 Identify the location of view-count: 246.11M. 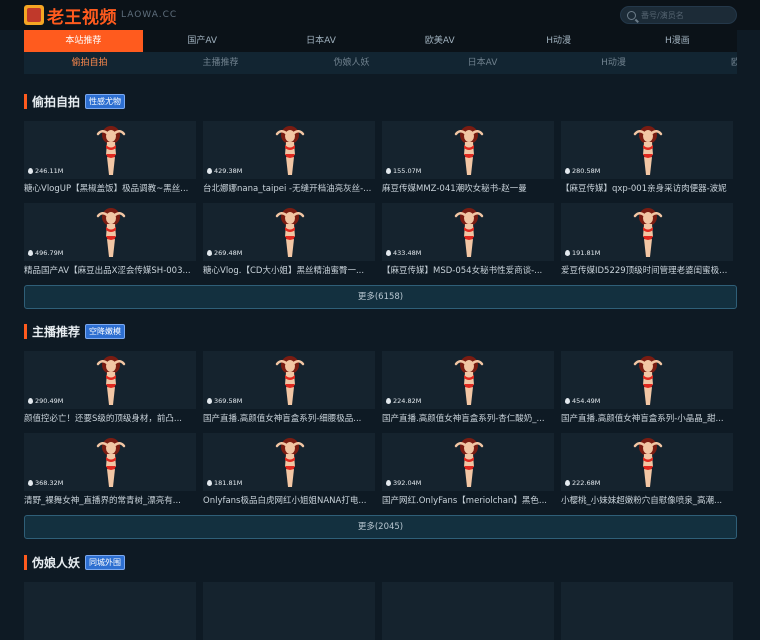
(45, 171).